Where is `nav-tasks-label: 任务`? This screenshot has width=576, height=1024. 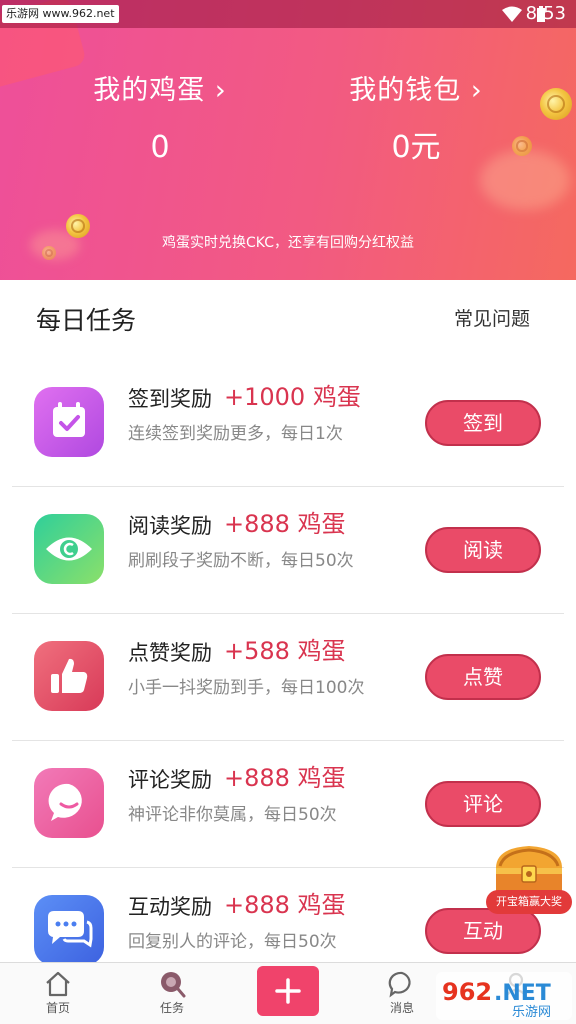 nav-tasks-label: 任务 is located at coordinates (171, 1008).